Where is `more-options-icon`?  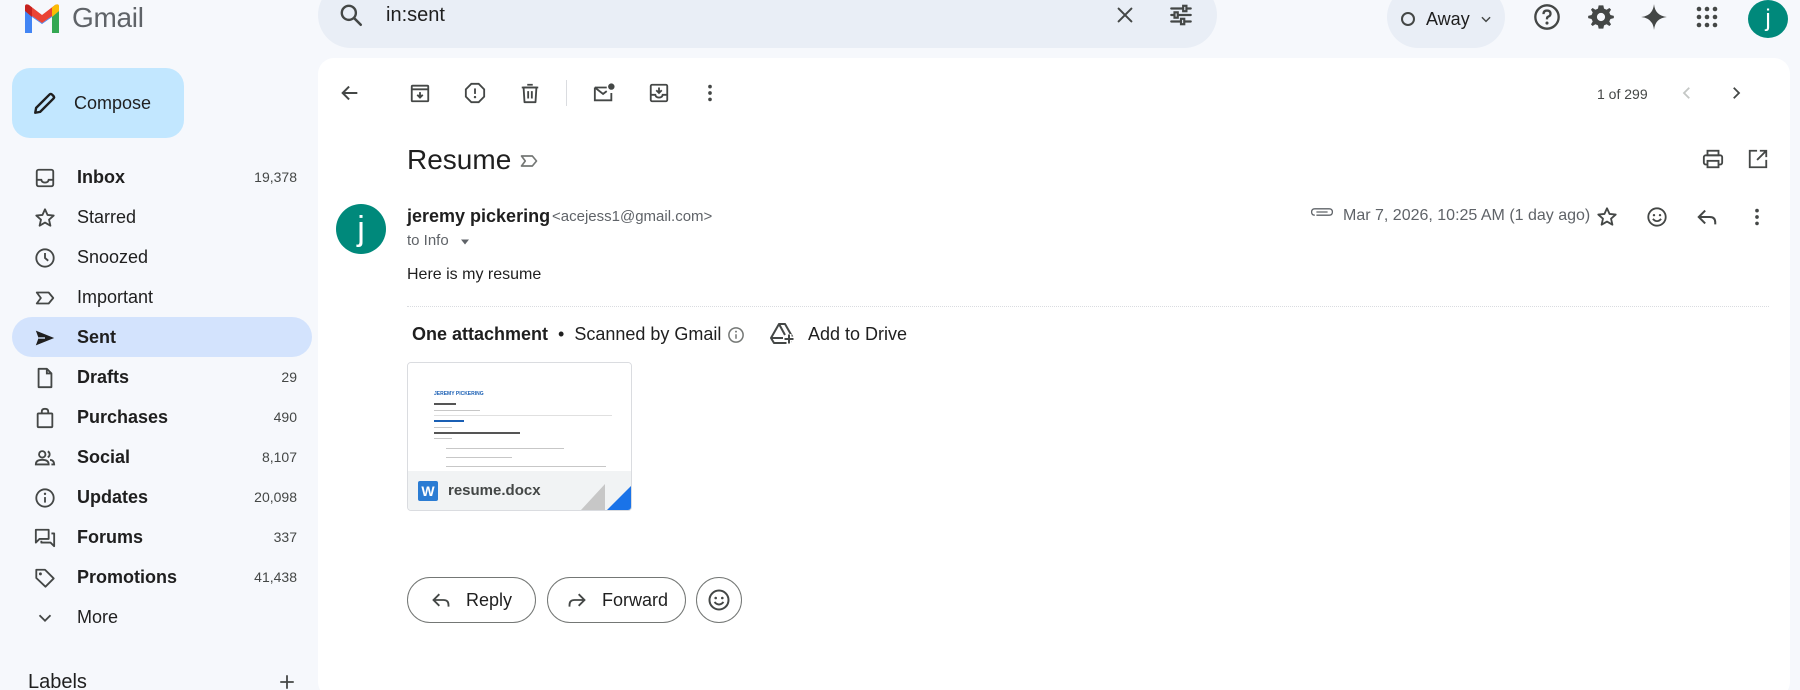 more-options-icon is located at coordinates (710, 93).